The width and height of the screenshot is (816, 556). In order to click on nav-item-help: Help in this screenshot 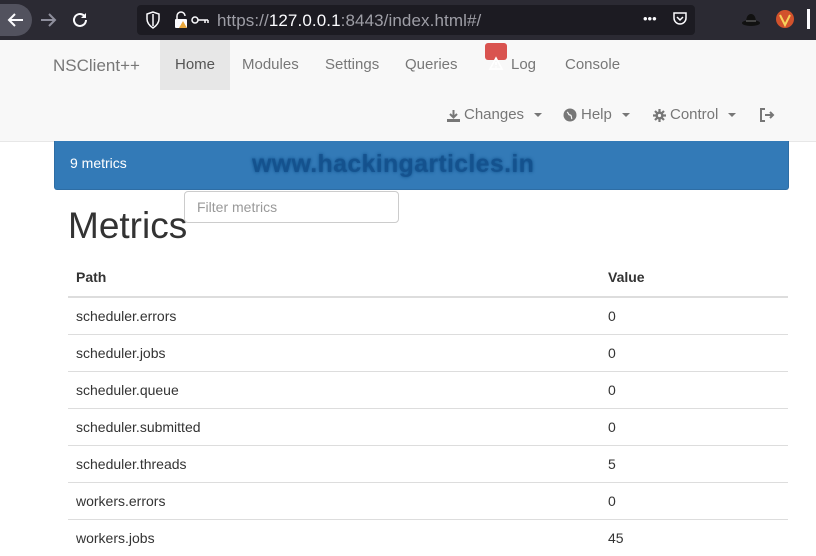, I will do `click(596, 115)`.